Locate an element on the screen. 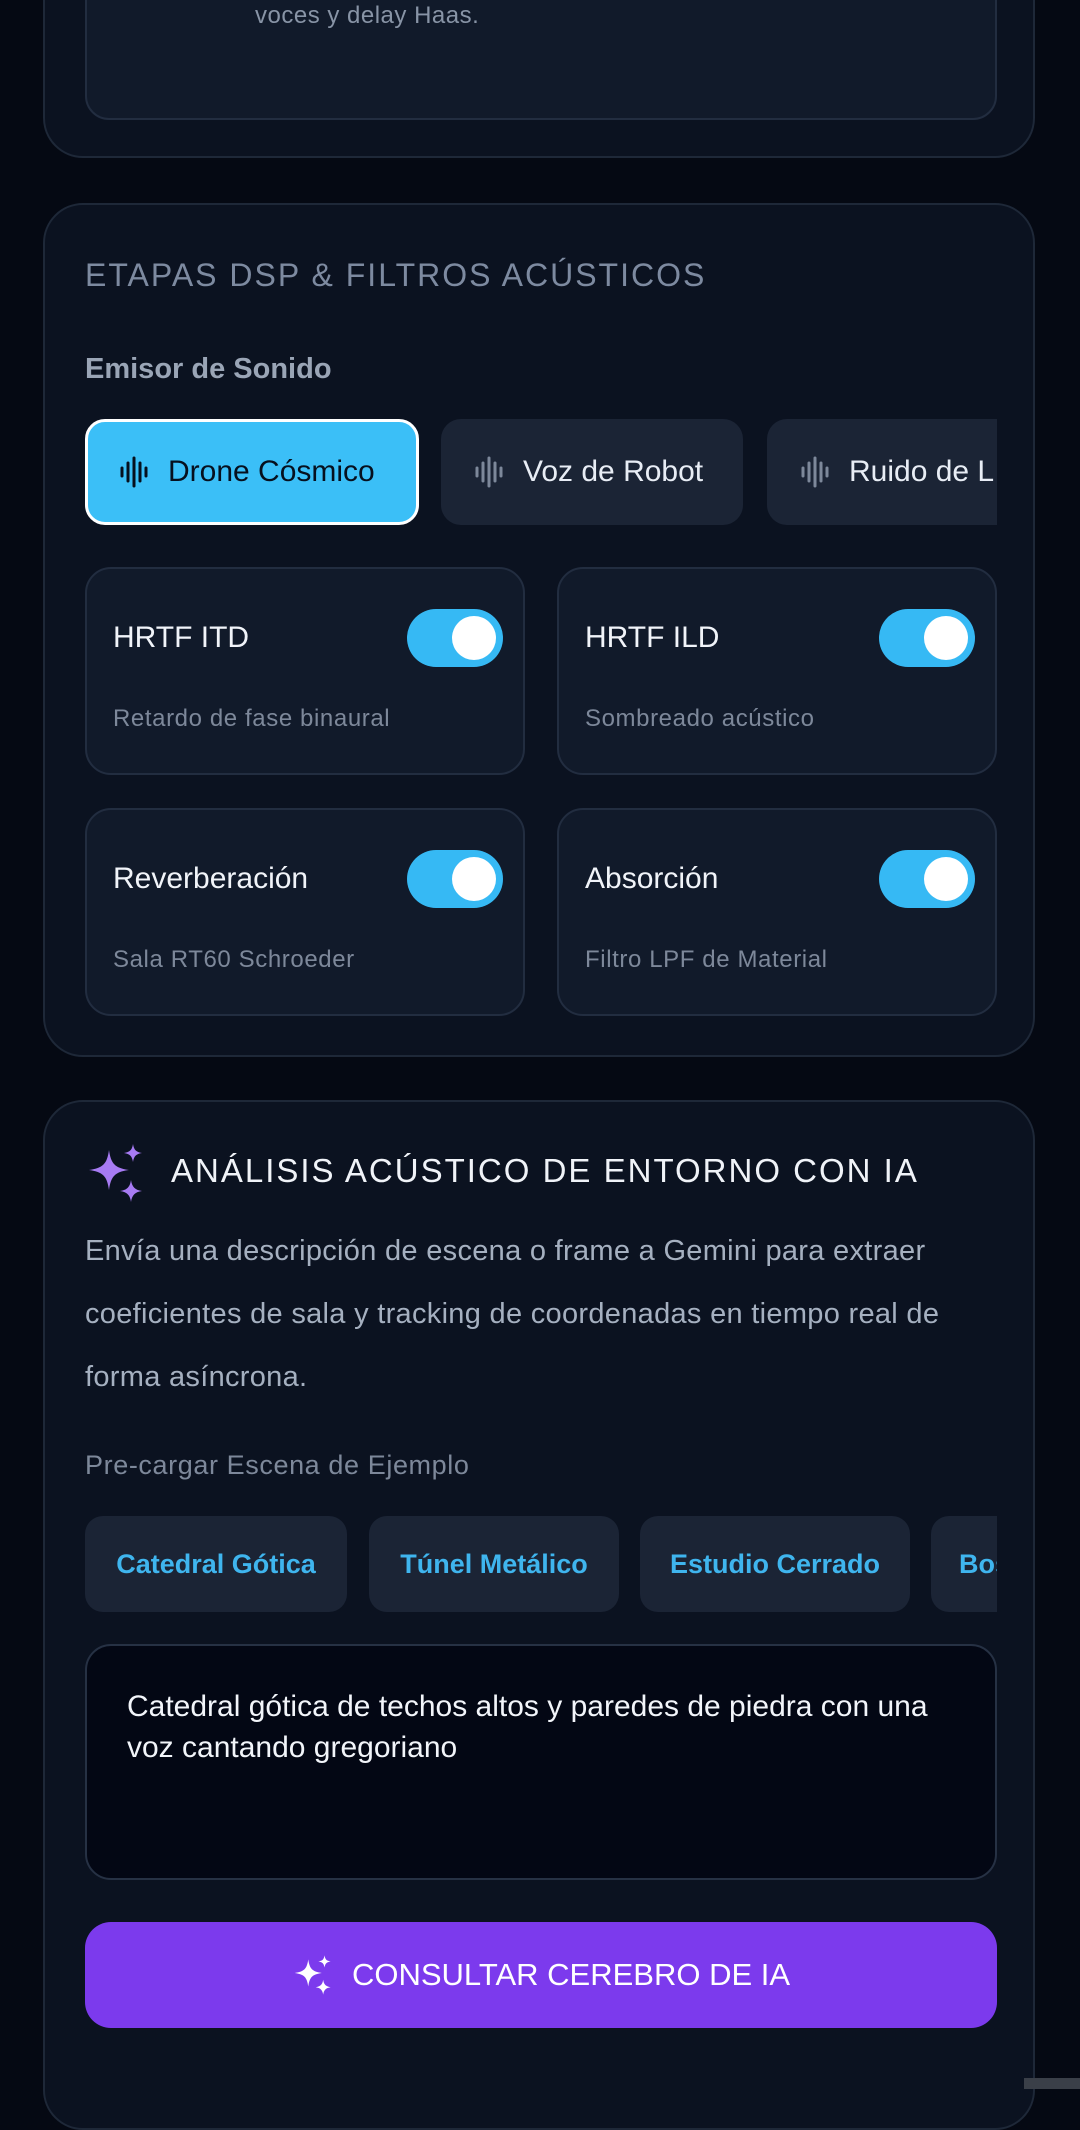  consult-button-label: CONSULTAR CEREBRO DE IA is located at coordinates (571, 1974).